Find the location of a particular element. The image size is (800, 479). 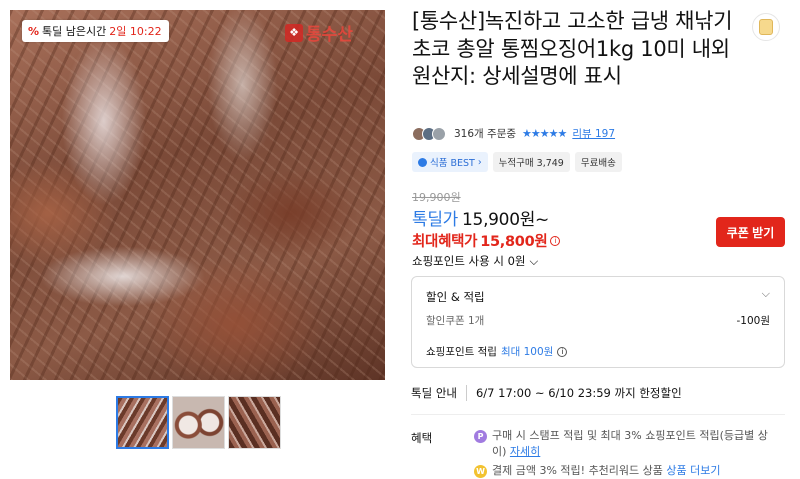

max-benefit-value: 15,800원 is located at coordinates (514, 242).